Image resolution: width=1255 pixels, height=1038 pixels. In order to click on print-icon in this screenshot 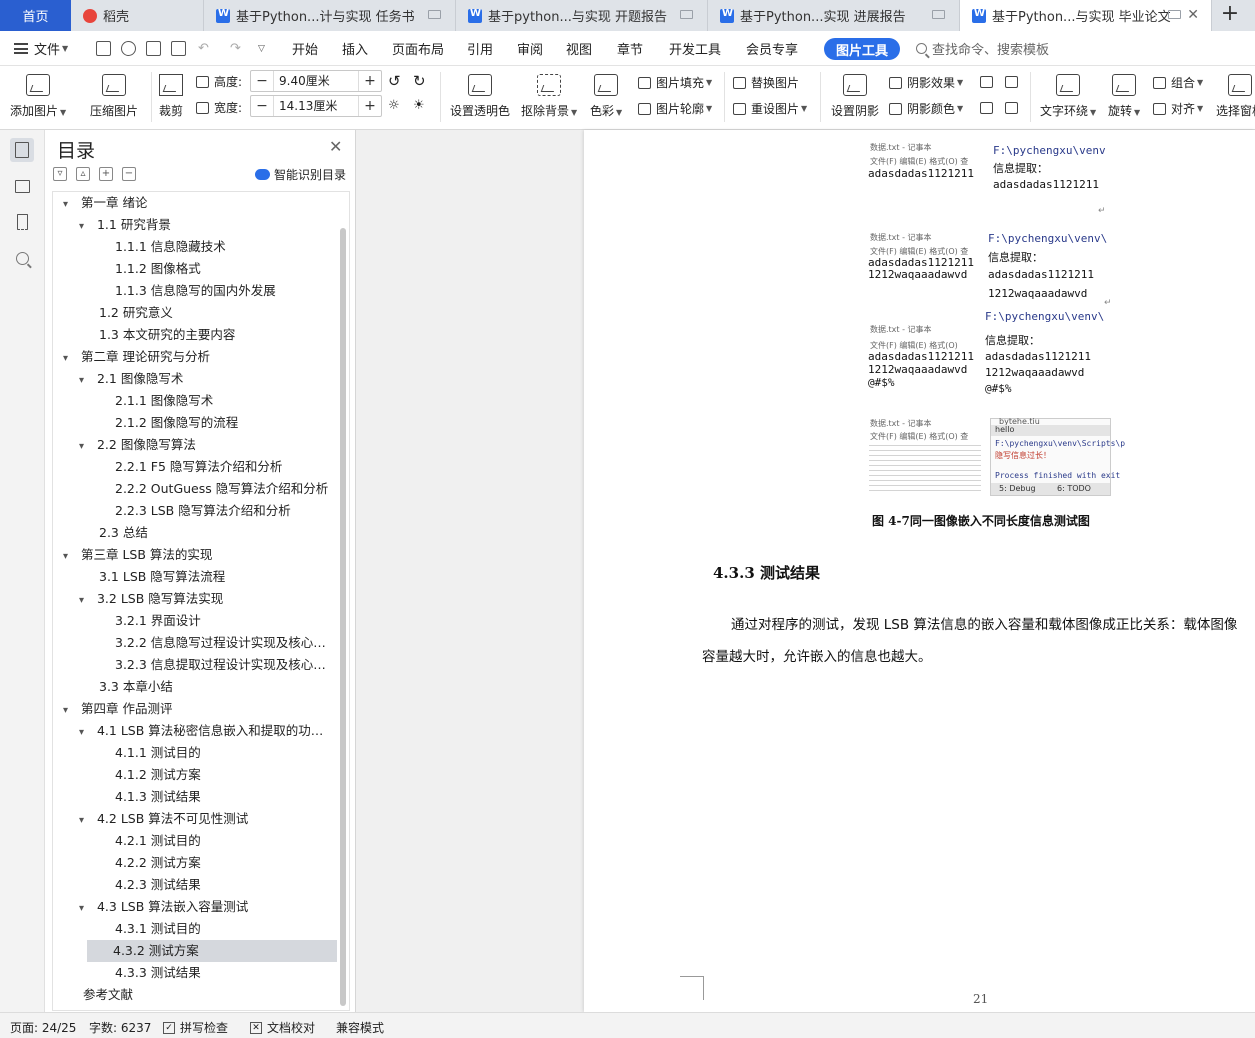, I will do `click(153, 48)`.